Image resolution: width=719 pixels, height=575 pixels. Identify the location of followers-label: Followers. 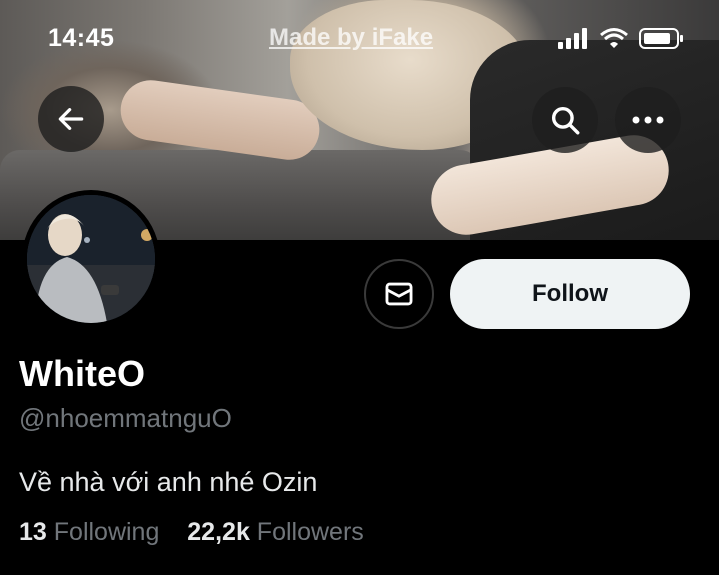
(310, 532).